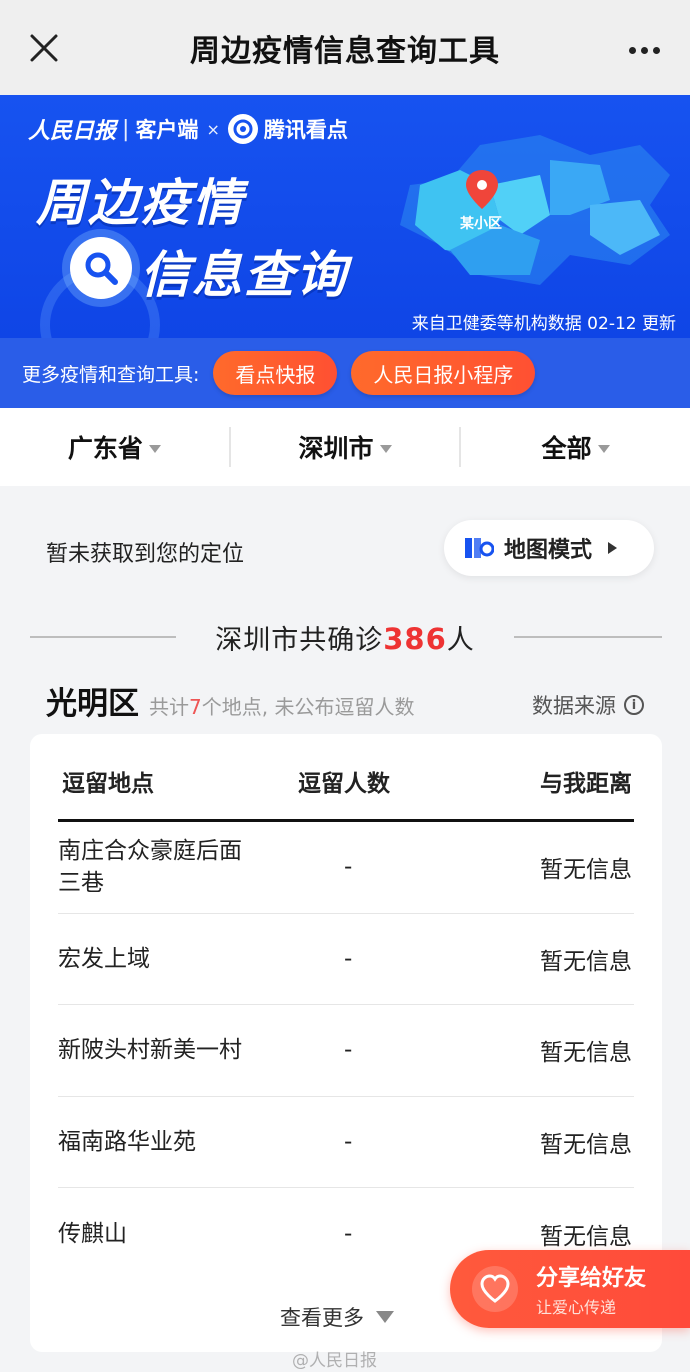  Describe the element at coordinates (244, 275) in the screenshot. I see `banner-headline-2: 信息查询` at that location.